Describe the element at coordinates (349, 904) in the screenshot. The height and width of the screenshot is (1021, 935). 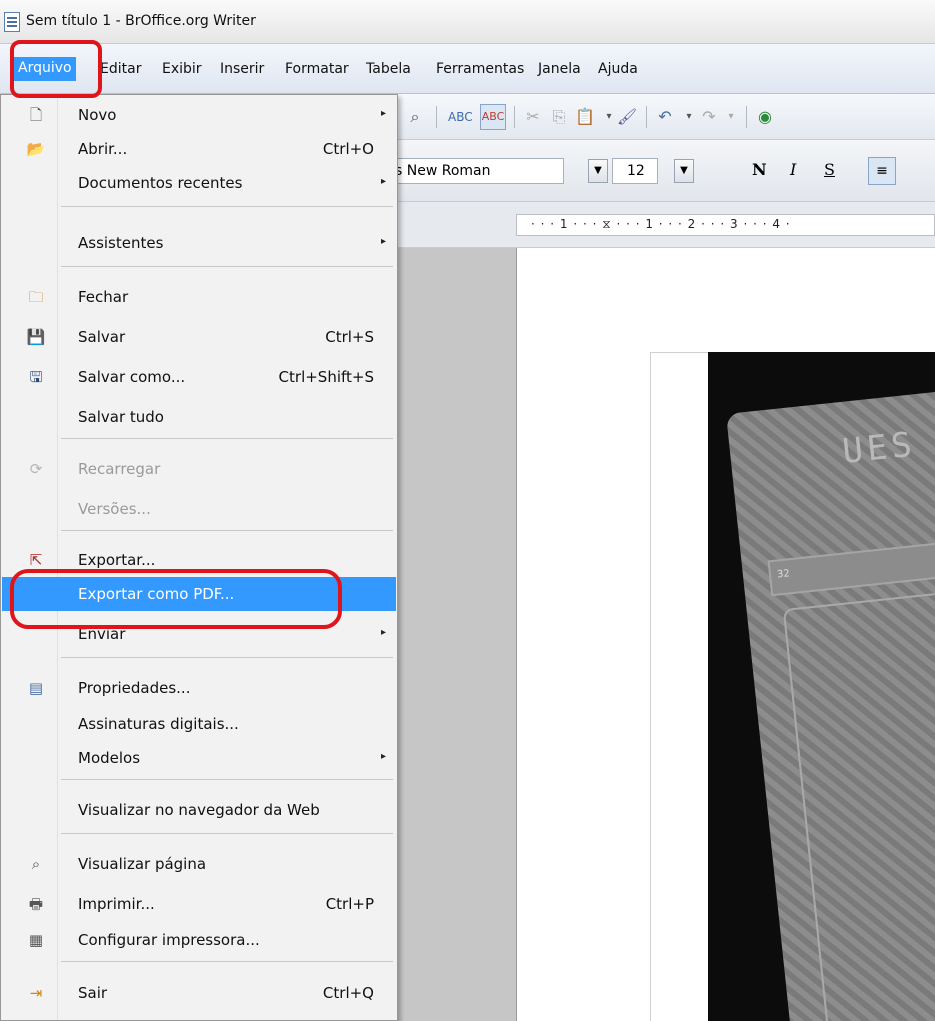
I see `menu-item-shortcut: Ctrl+P` at that location.